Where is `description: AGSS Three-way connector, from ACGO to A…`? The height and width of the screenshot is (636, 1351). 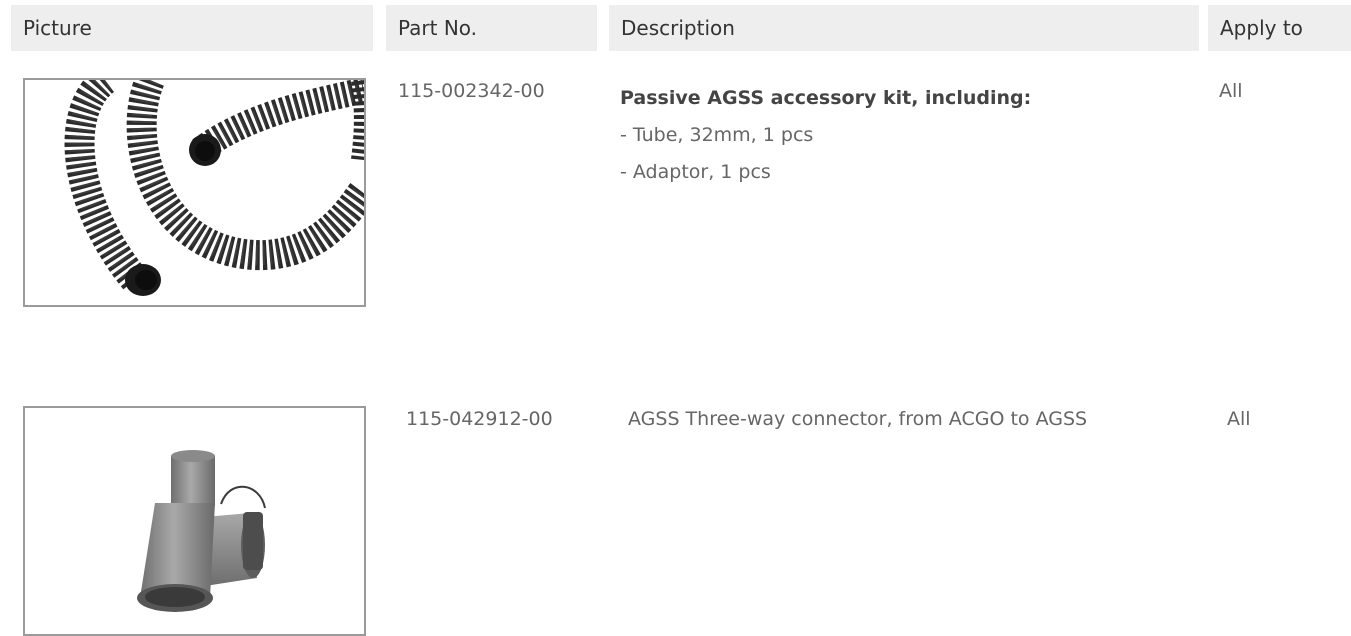
description: AGSS Three-way connector, from ACGO to A… is located at coordinates (858, 419).